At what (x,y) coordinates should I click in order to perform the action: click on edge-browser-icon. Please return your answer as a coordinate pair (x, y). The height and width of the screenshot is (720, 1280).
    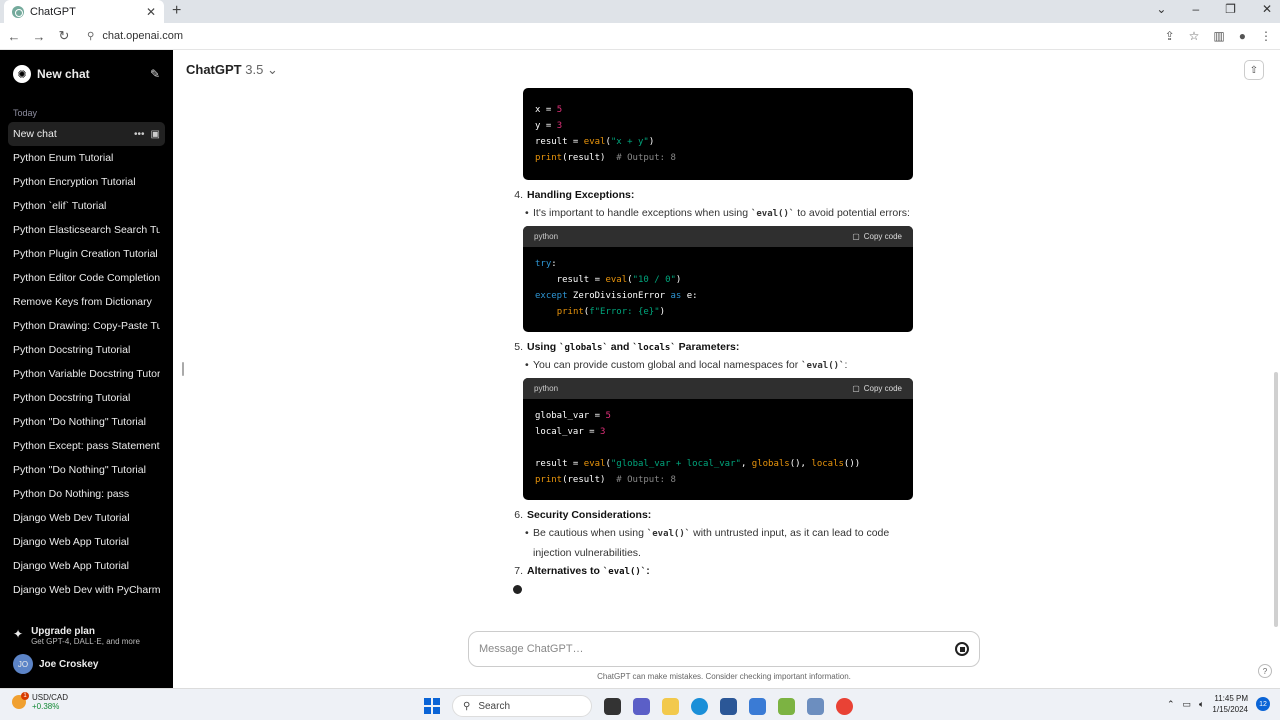
    Looking at the image, I should click on (699, 706).